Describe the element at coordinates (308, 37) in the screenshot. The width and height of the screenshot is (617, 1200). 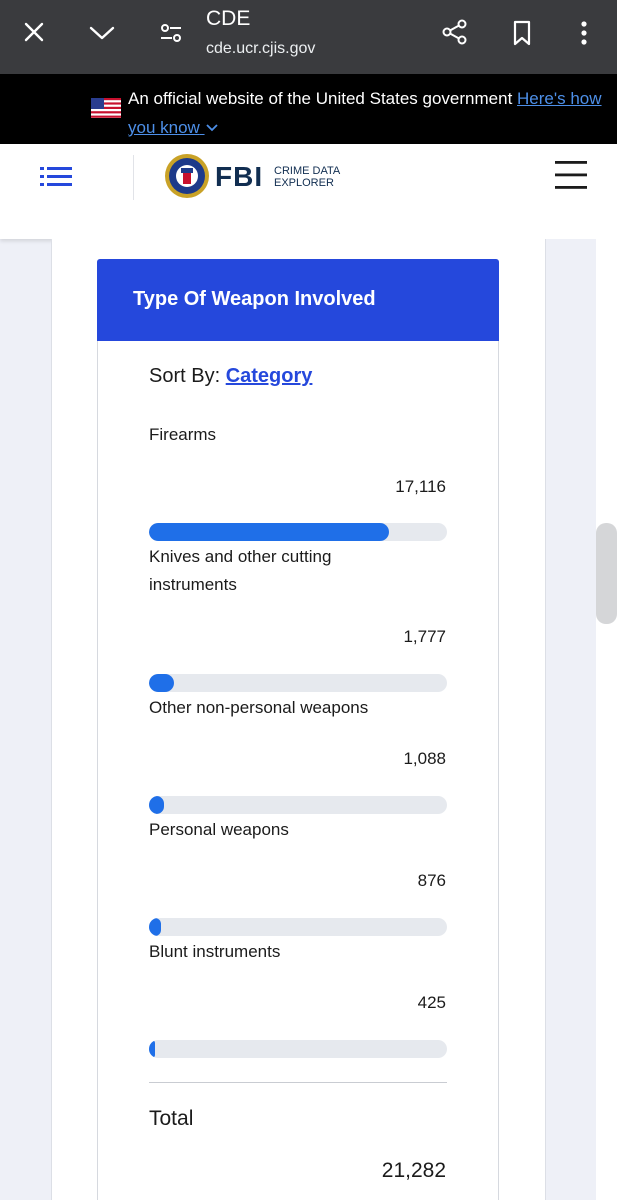
I see `browser-toolbar: CDE cde.ucr.cjis.gov` at that location.